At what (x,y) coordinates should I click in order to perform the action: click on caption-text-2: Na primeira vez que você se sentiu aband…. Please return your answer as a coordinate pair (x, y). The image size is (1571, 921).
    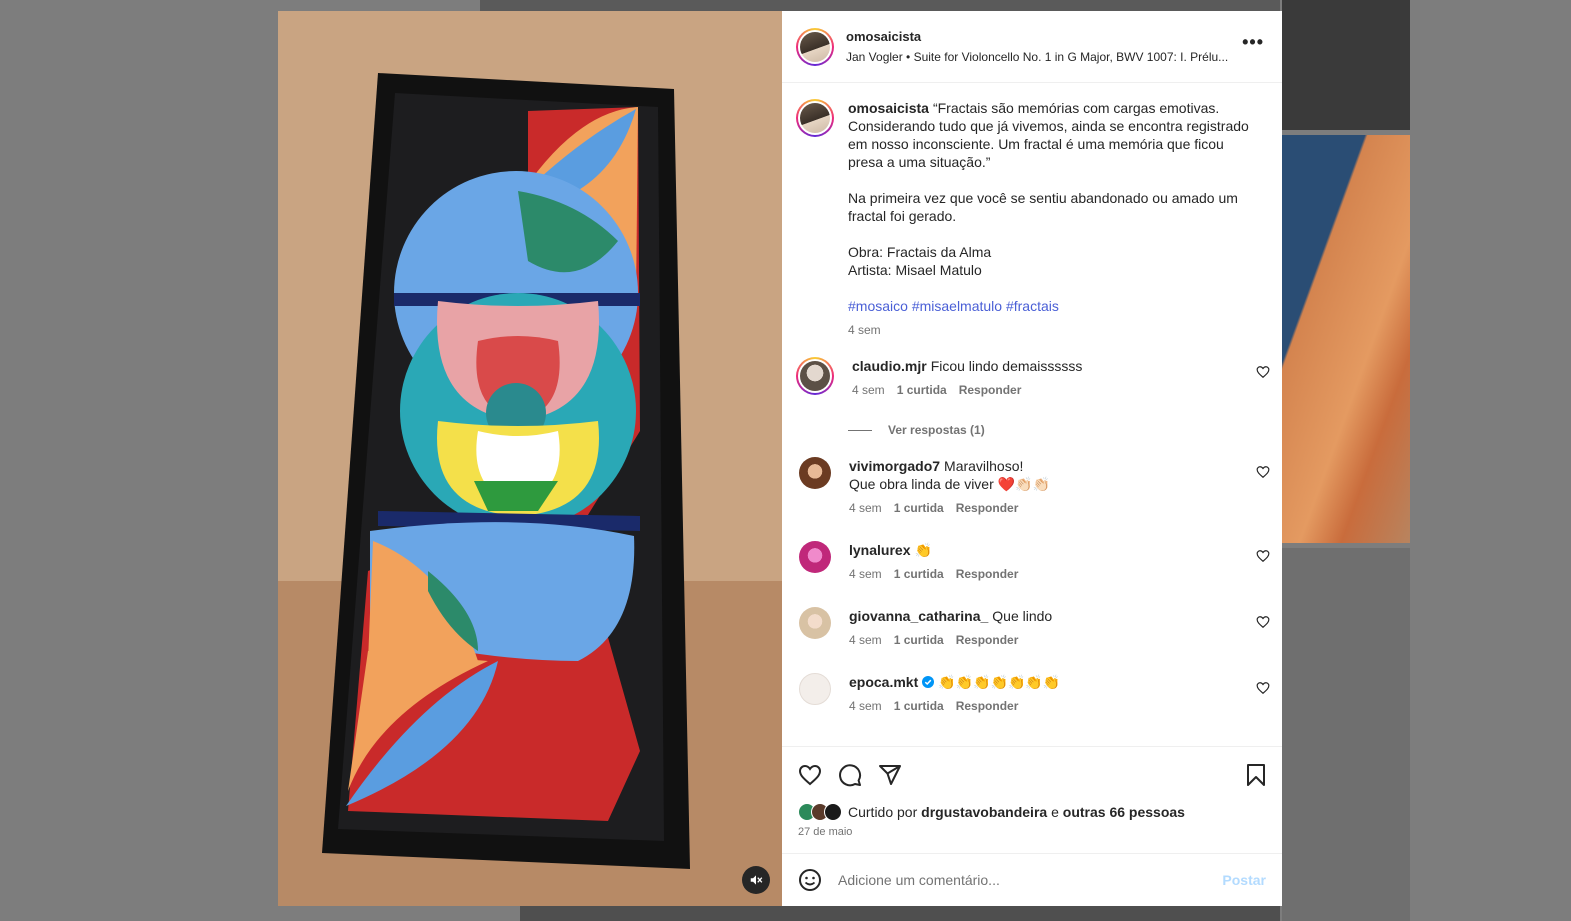
    Looking at the image, I should click on (1043, 207).